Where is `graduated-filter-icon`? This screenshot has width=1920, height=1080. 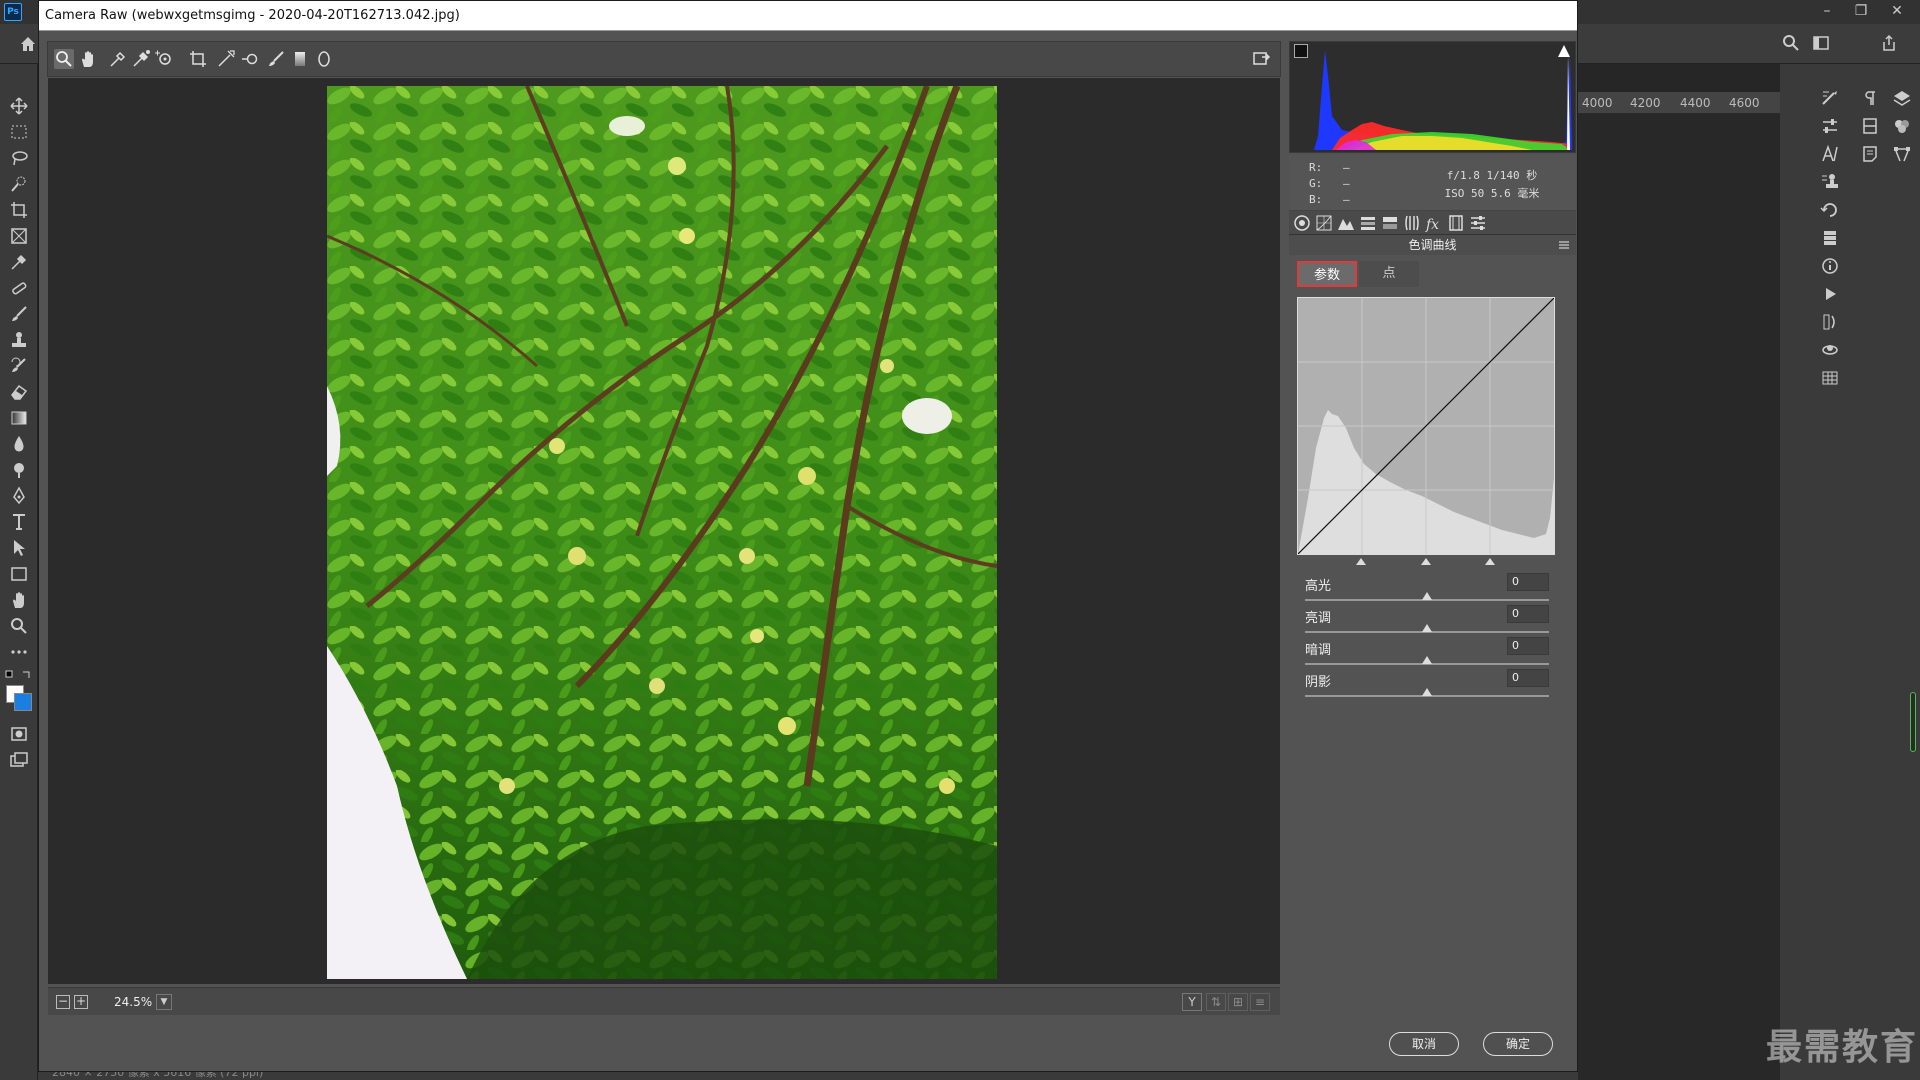 graduated-filter-icon is located at coordinates (300, 59).